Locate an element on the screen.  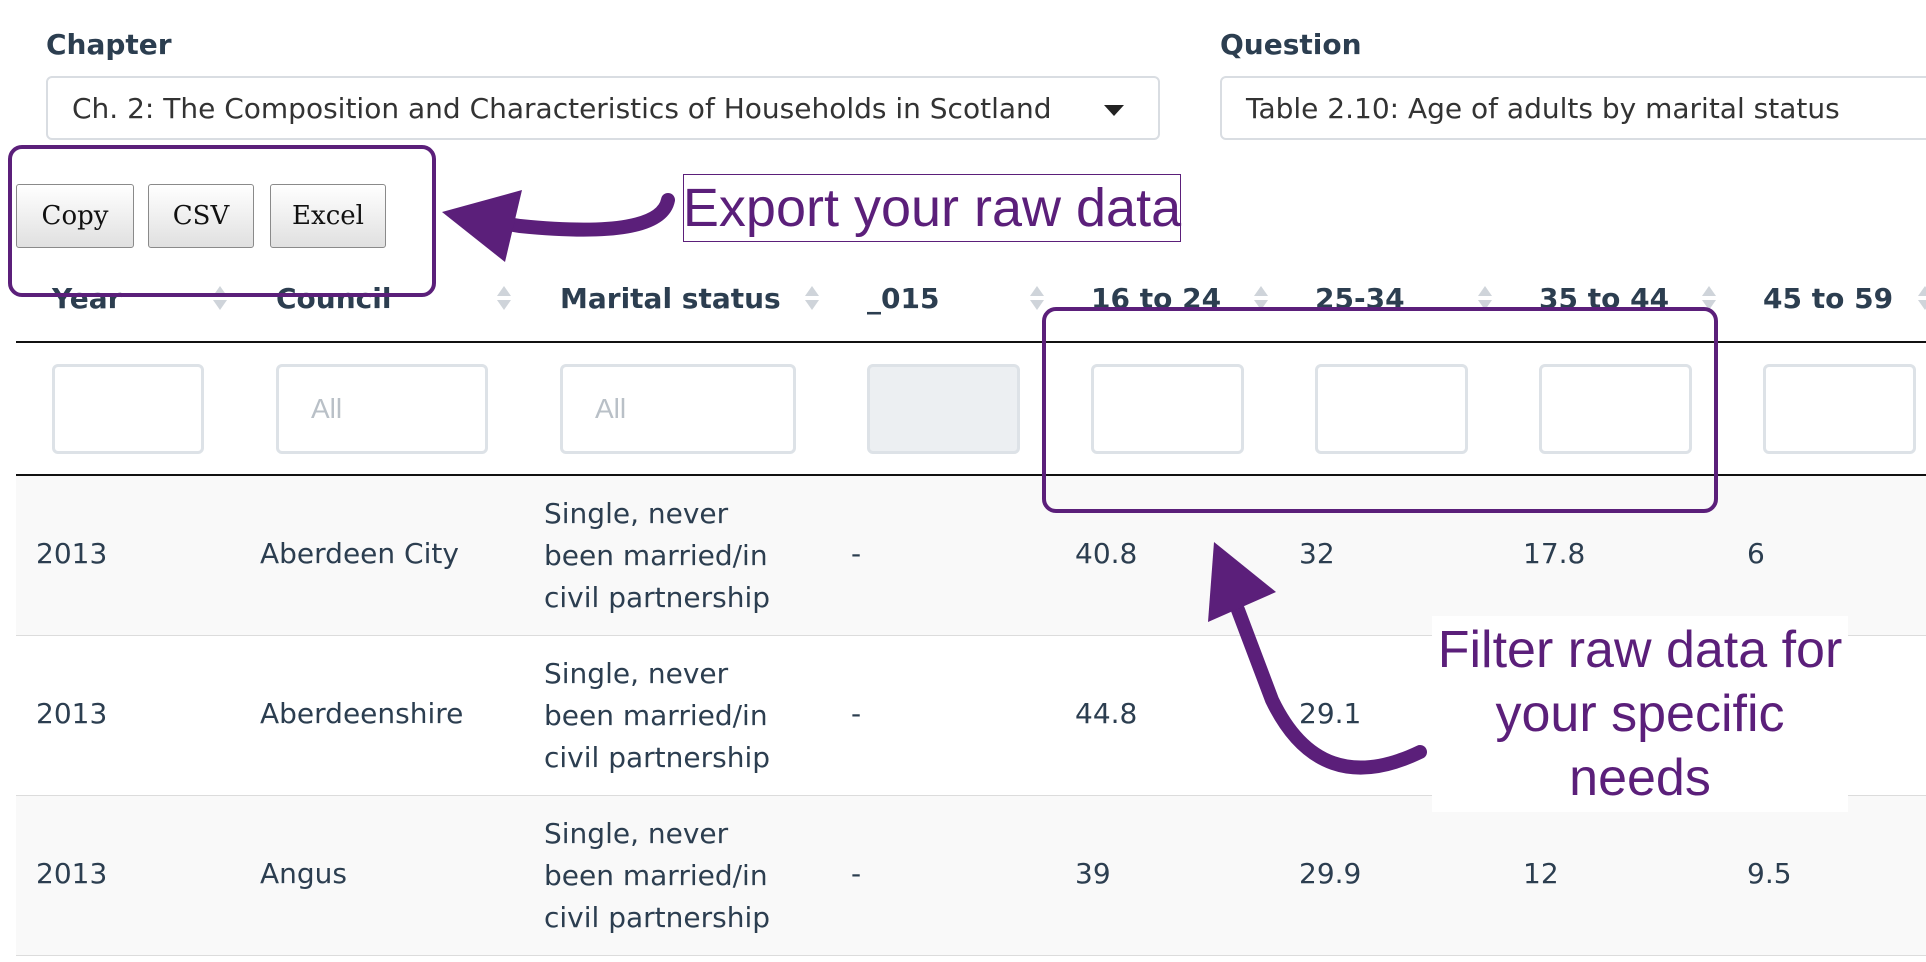
export-arrow-icon is located at coordinates (581, 215).